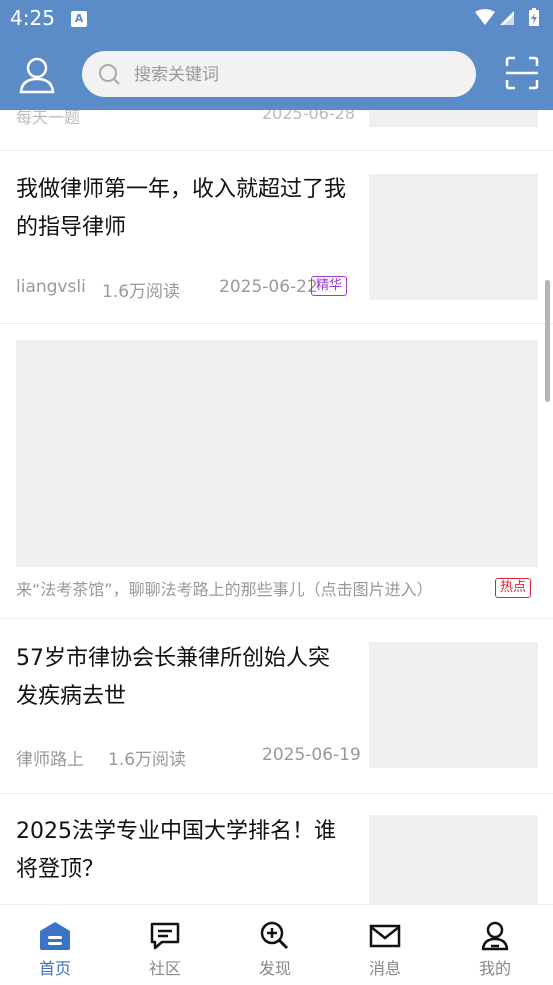 Image resolution: width=553 pixels, height=985 pixels. I want to click on wifi-signal-battery-icon, so click(507, 17).